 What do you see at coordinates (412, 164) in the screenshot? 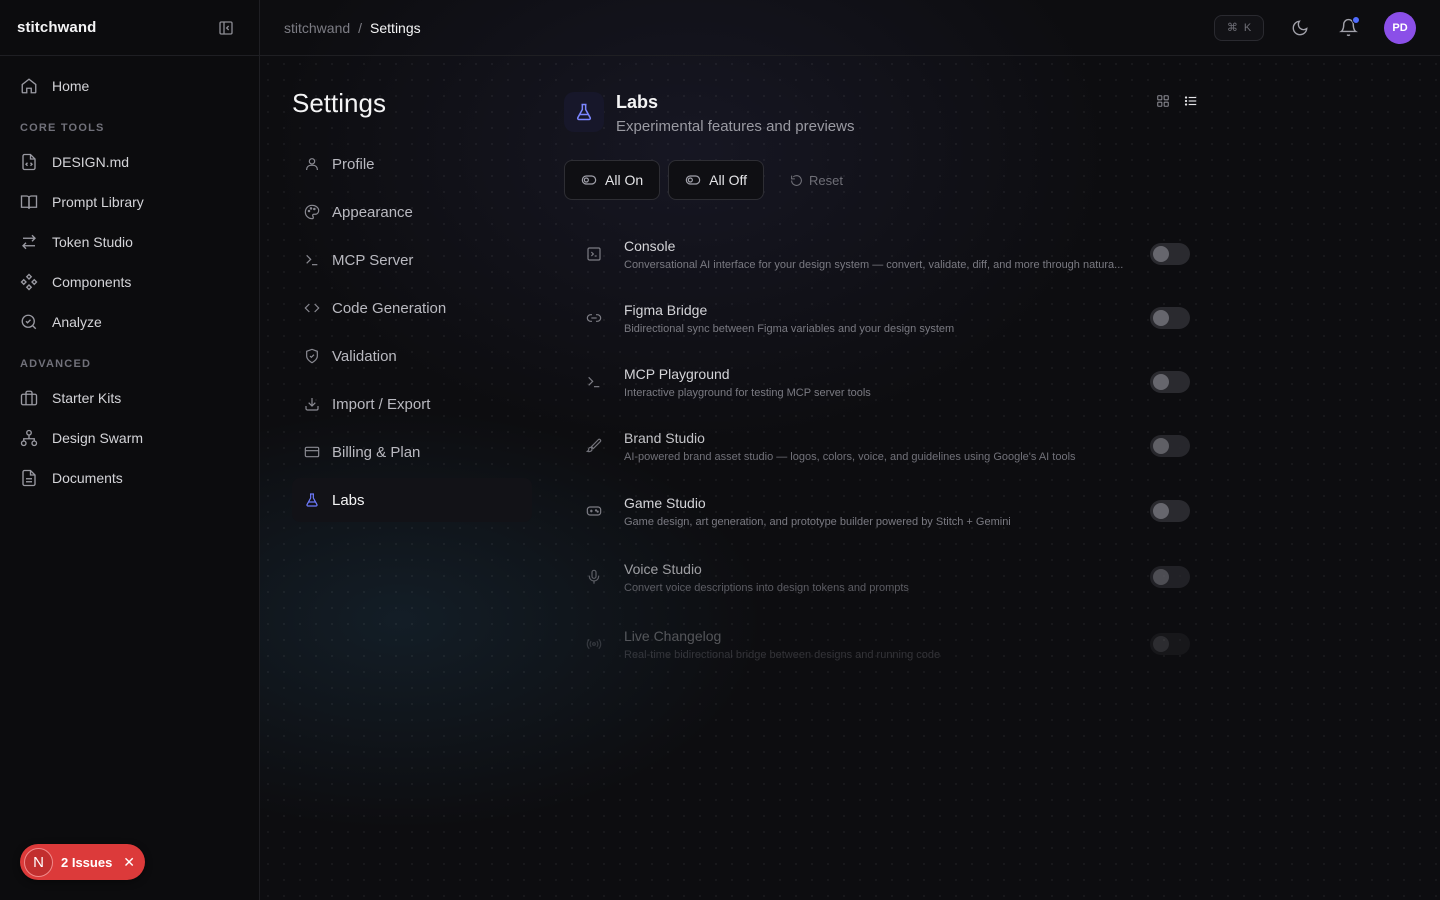
I see `settings-tab-profile: Profile` at bounding box center [412, 164].